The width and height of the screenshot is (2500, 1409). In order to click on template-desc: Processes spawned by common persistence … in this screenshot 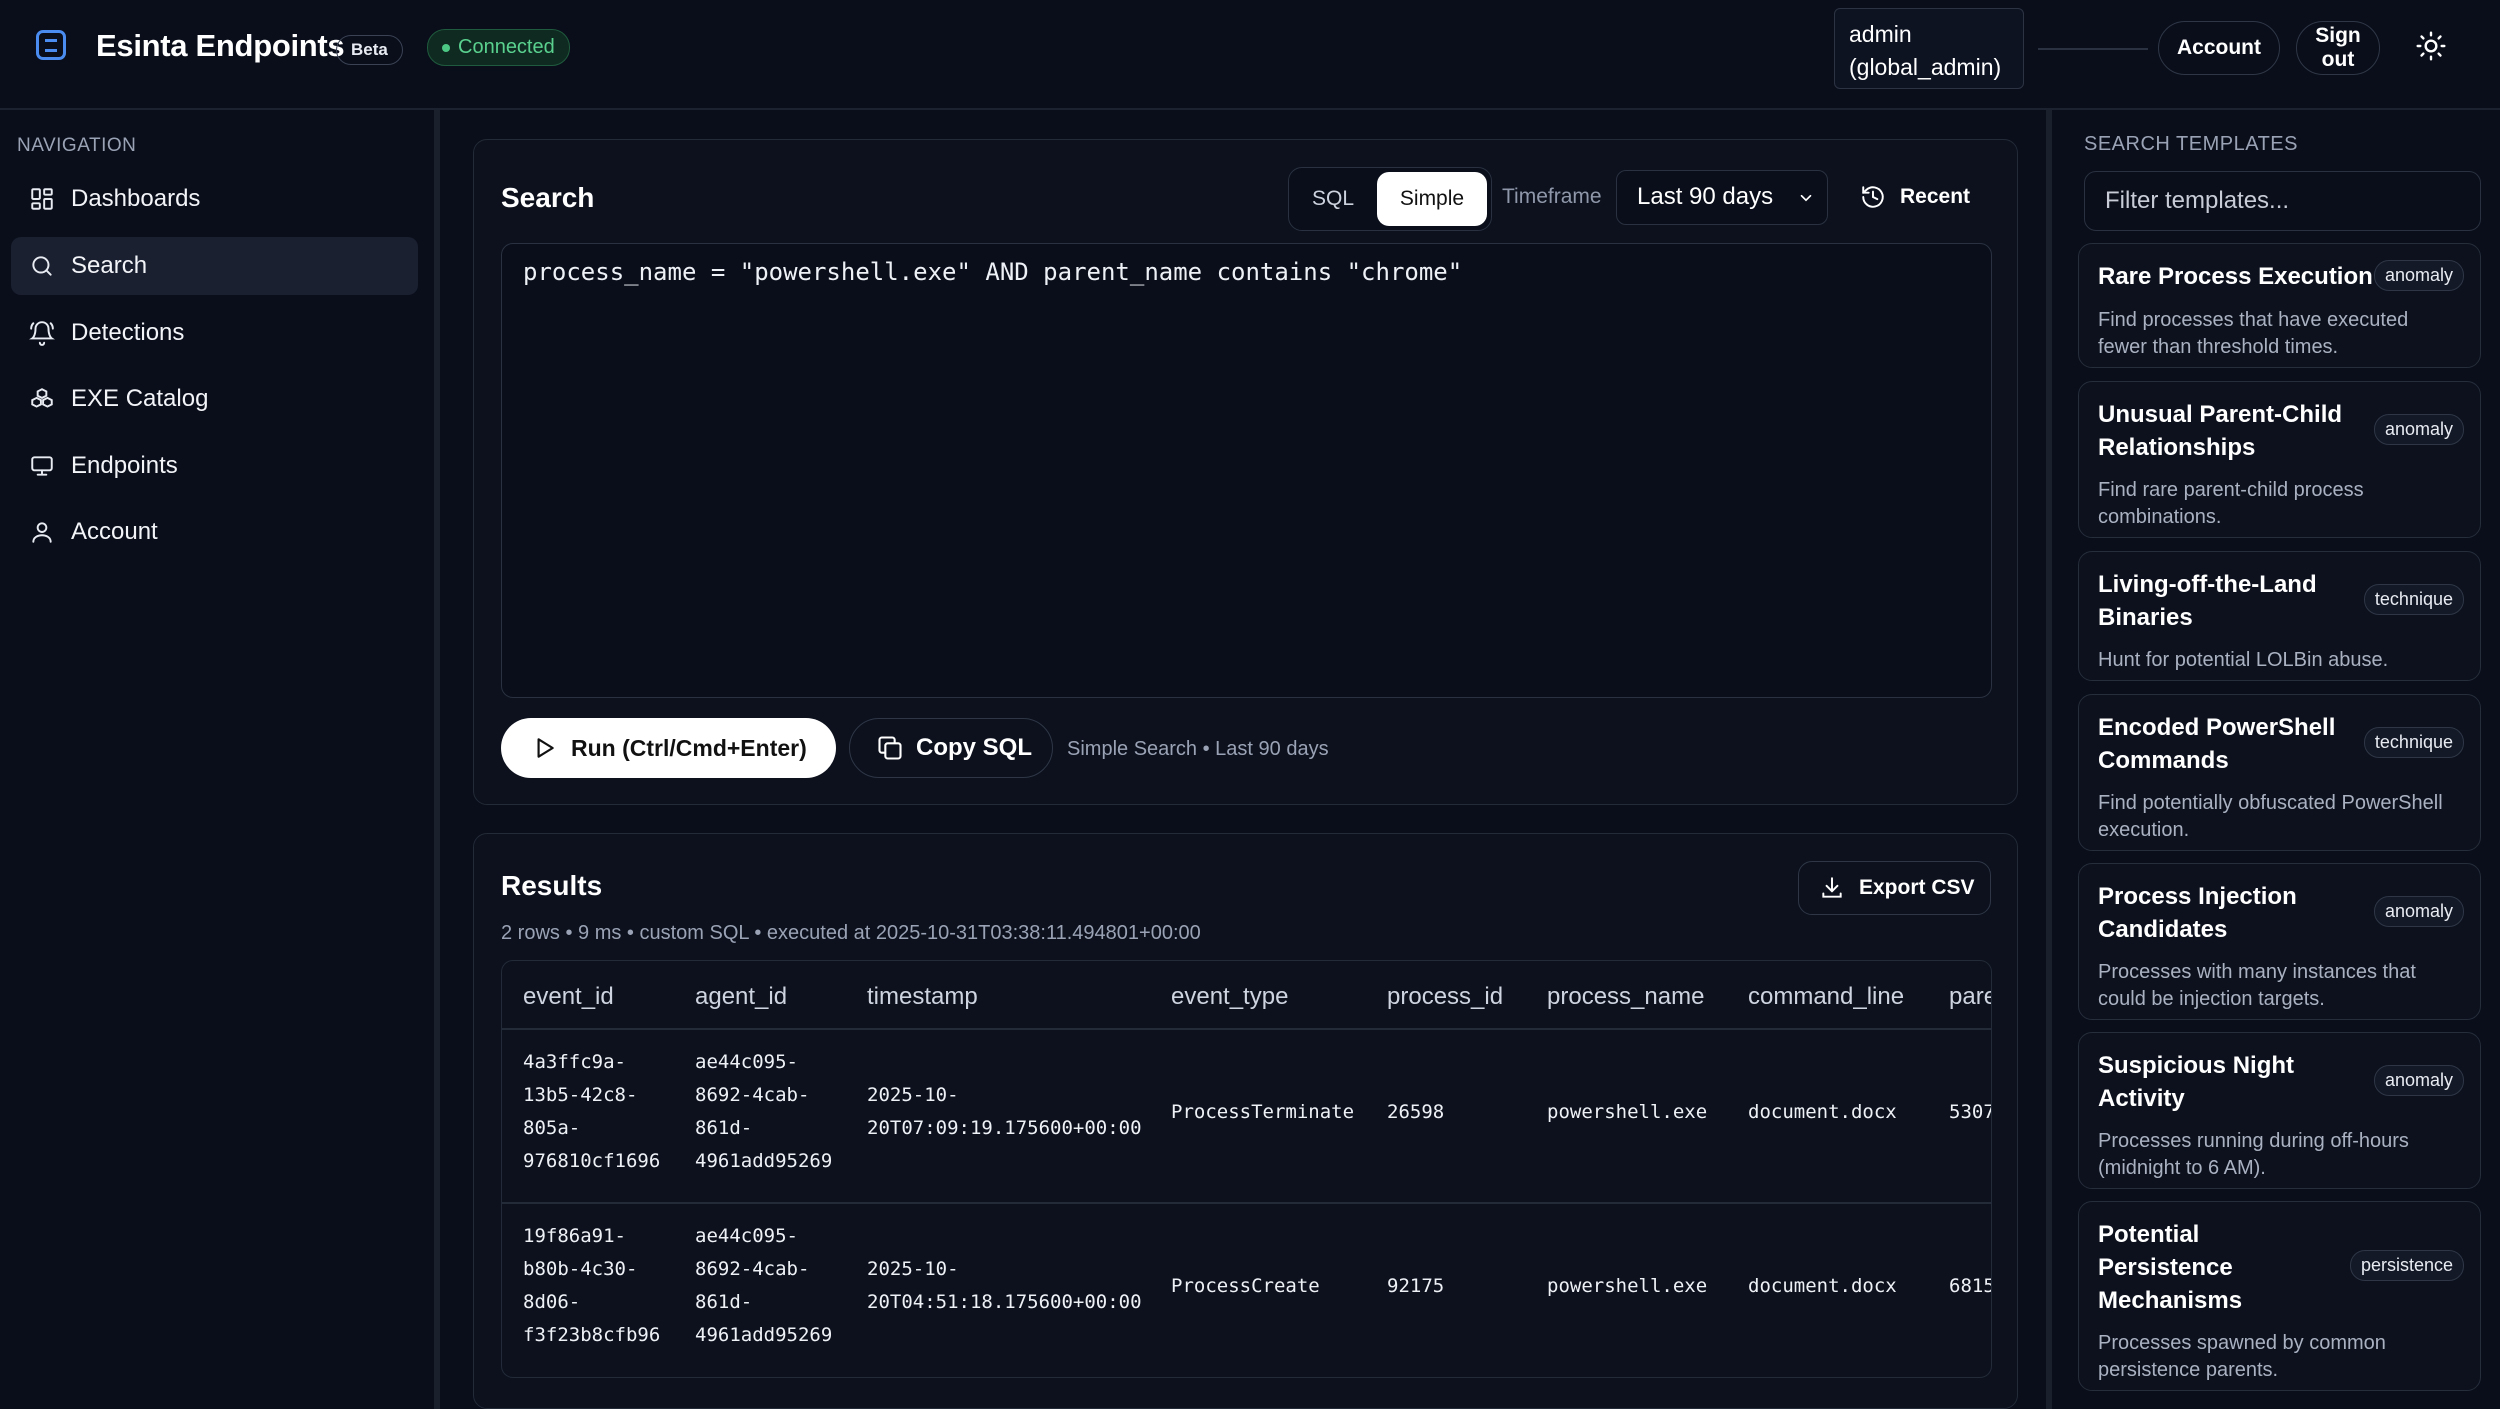, I will do `click(2242, 1356)`.